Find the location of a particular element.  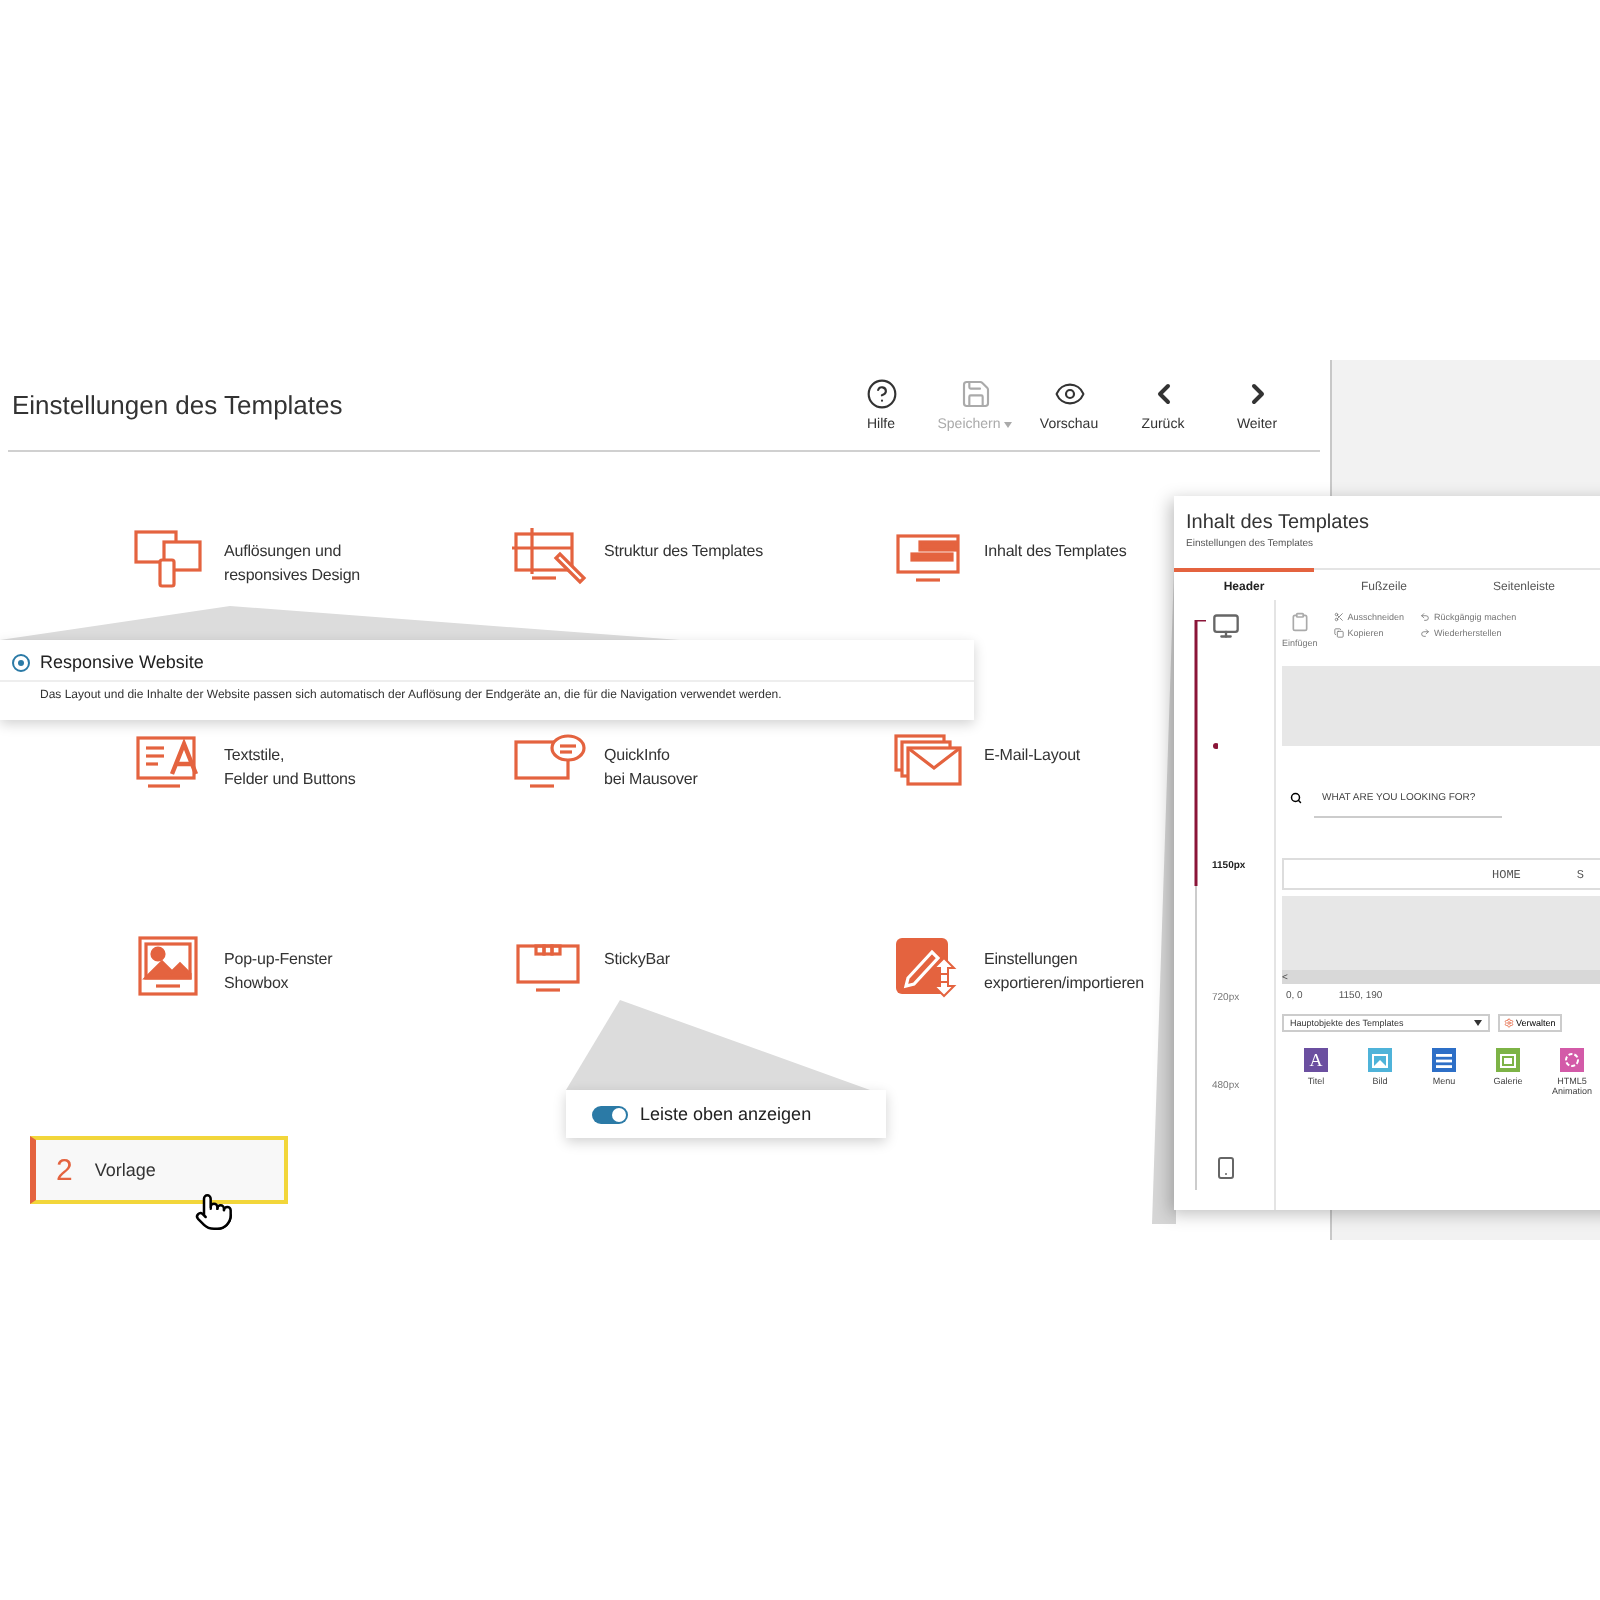

step-number: 2 is located at coordinates (64, 1170).